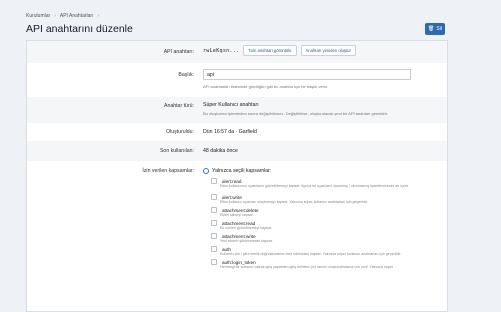  I want to click on top-bar, so click(250, 6).